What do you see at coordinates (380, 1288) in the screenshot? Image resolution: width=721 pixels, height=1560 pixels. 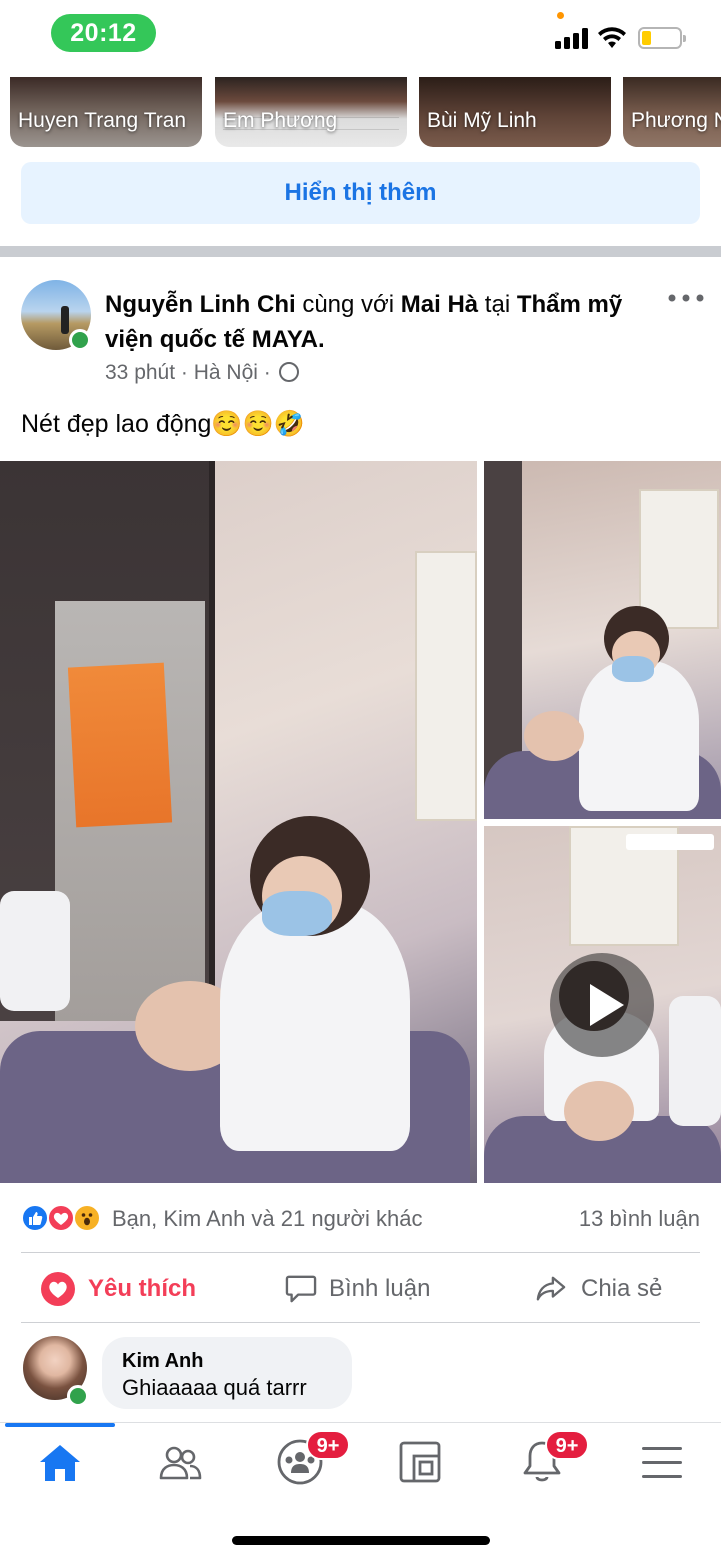 I see `comment-button-label: Bình luận` at bounding box center [380, 1288].